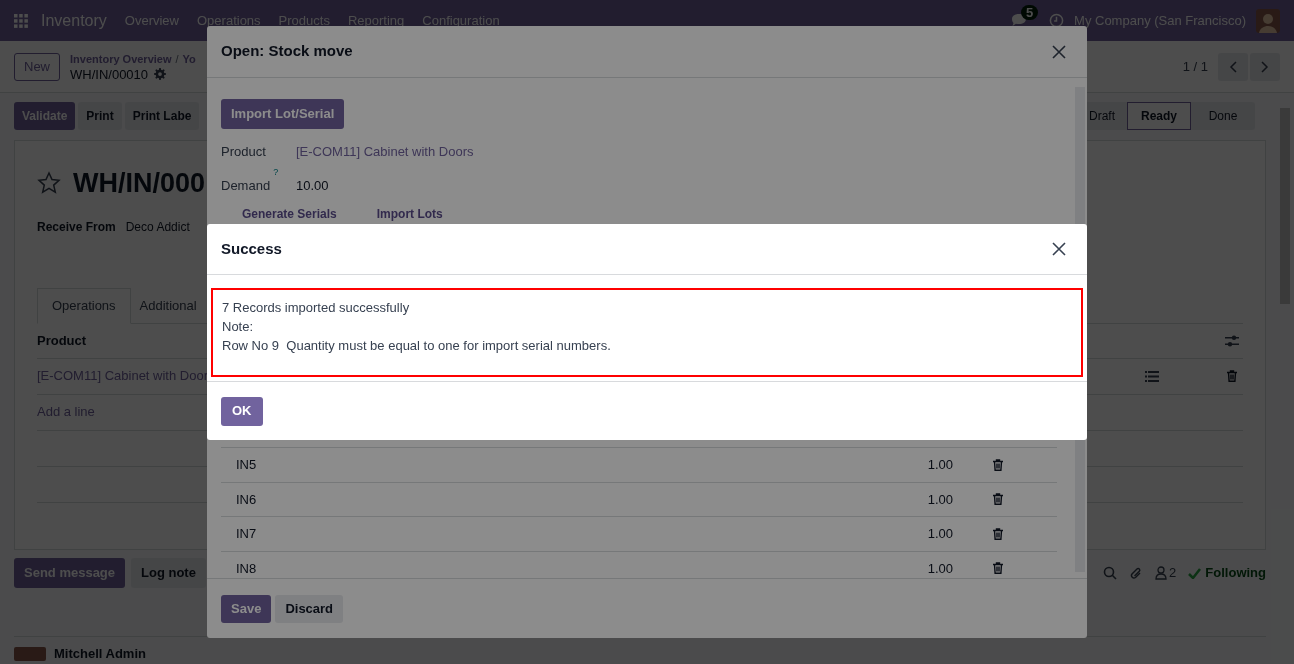 Image resolution: width=1294 pixels, height=664 pixels. What do you see at coordinates (1173, 573) in the screenshot?
I see `follower-count: 2` at bounding box center [1173, 573].